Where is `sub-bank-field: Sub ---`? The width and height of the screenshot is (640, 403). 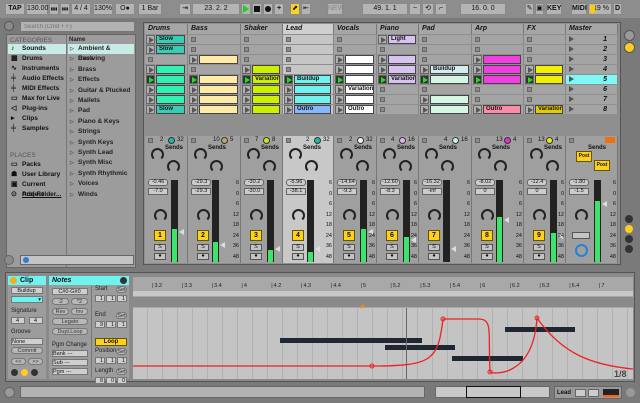 sub-bank-field: Sub --- is located at coordinates (70, 362).